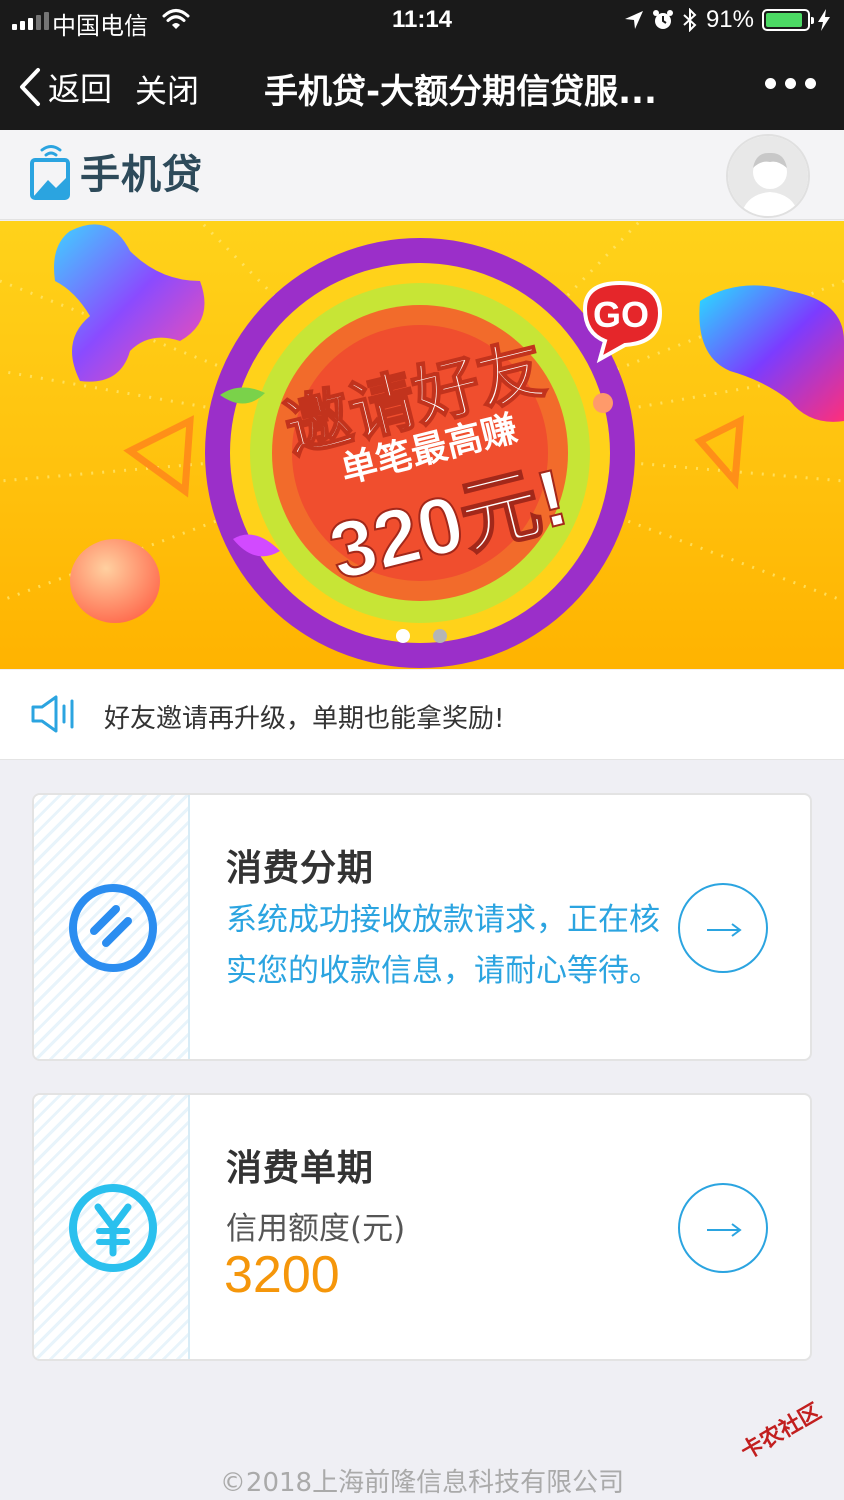 This screenshot has height=1500, width=844. Describe the element at coordinates (790, 83) in the screenshot. I see `more-icon` at that location.